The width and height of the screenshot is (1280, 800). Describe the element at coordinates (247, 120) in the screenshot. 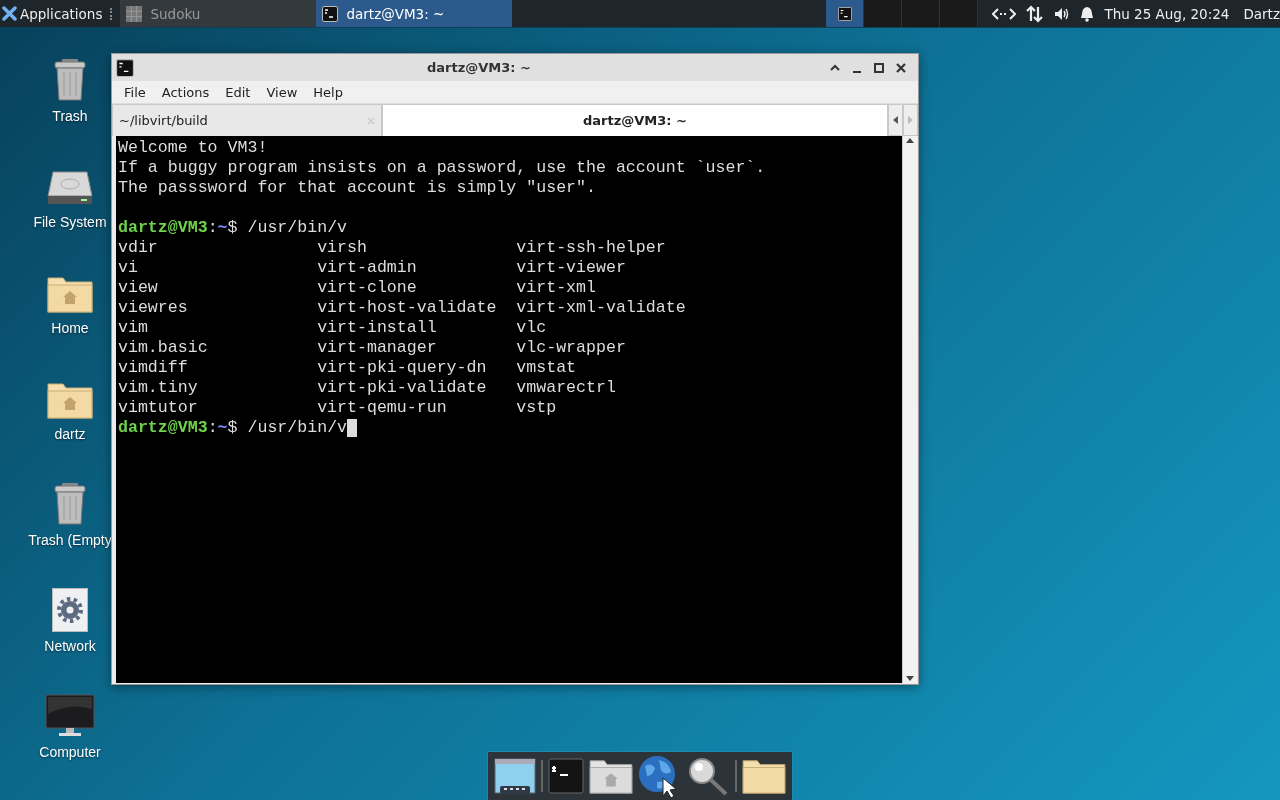

I see `tab: ~/libvirt/build` at that location.